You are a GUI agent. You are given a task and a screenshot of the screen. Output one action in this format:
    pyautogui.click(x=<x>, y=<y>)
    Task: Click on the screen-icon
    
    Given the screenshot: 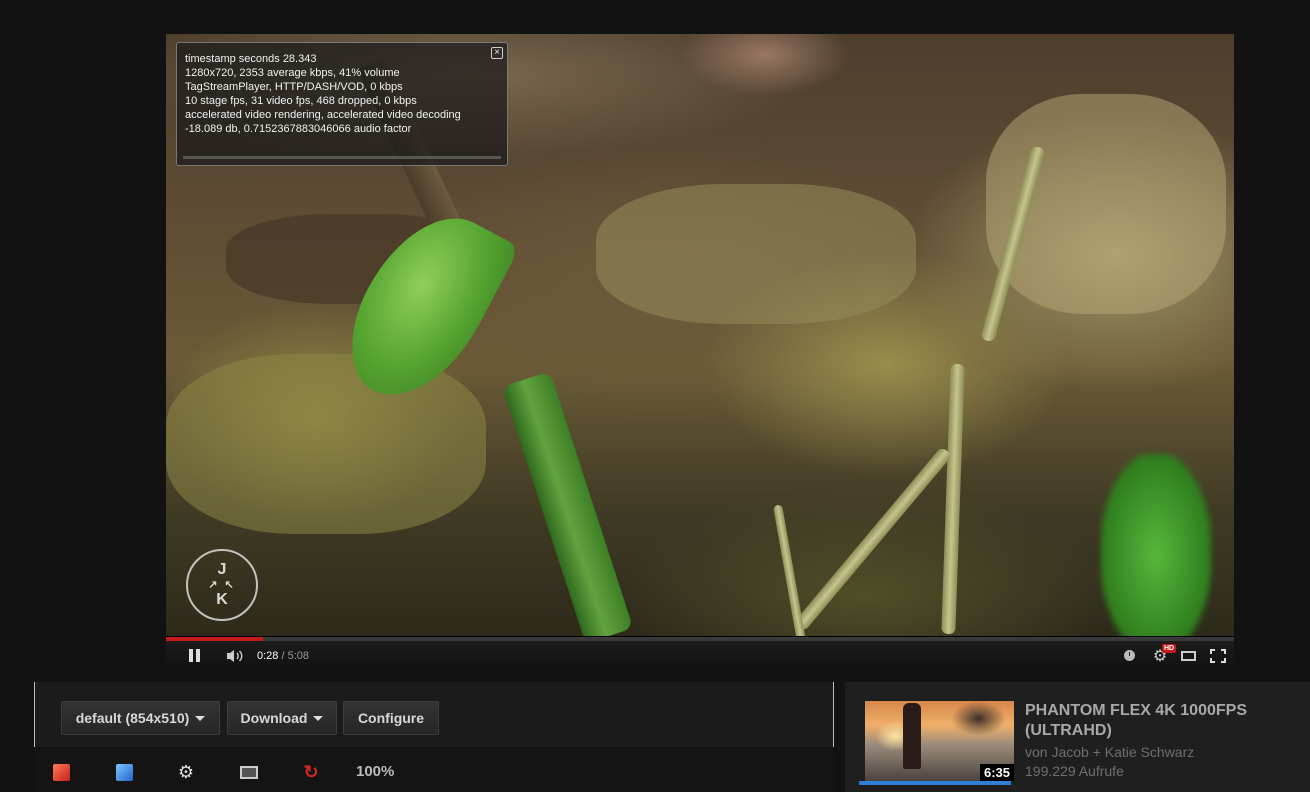 What is the action you would take?
    pyautogui.click(x=249, y=772)
    